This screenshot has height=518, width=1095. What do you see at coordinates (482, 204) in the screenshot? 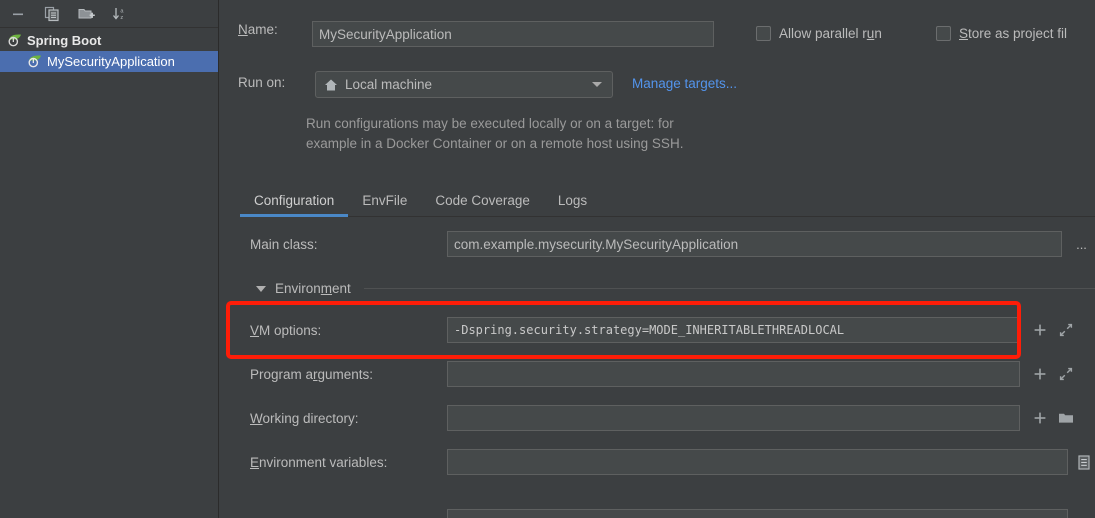
I see `tab-code-coverage: Code Coverage` at bounding box center [482, 204].